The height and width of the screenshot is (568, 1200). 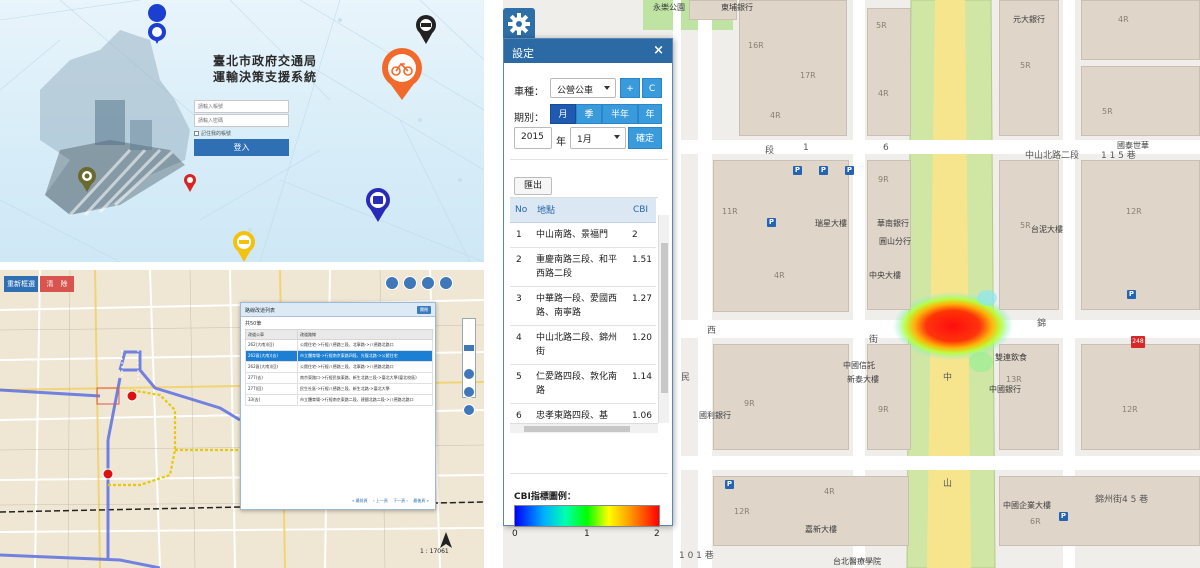 I want to click on route-dialog-close-button: 關閉, so click(x=424, y=310).